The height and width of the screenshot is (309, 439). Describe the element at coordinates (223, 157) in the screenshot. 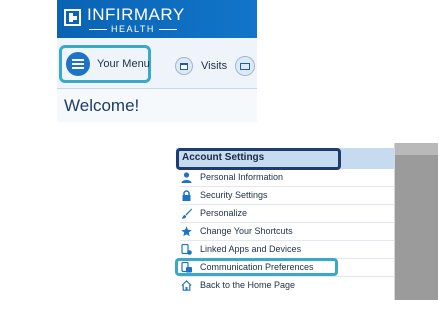

I see `account-settings-title: Account Settings` at that location.